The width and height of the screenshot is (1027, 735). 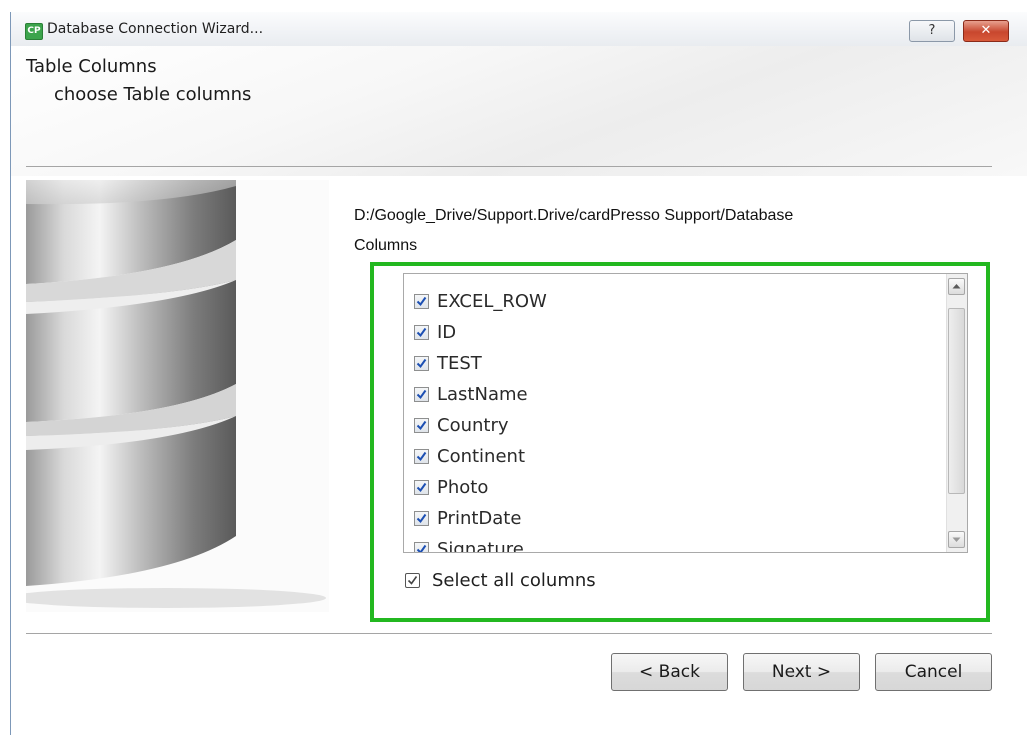 I want to click on column-name: LastName, so click(x=482, y=394).